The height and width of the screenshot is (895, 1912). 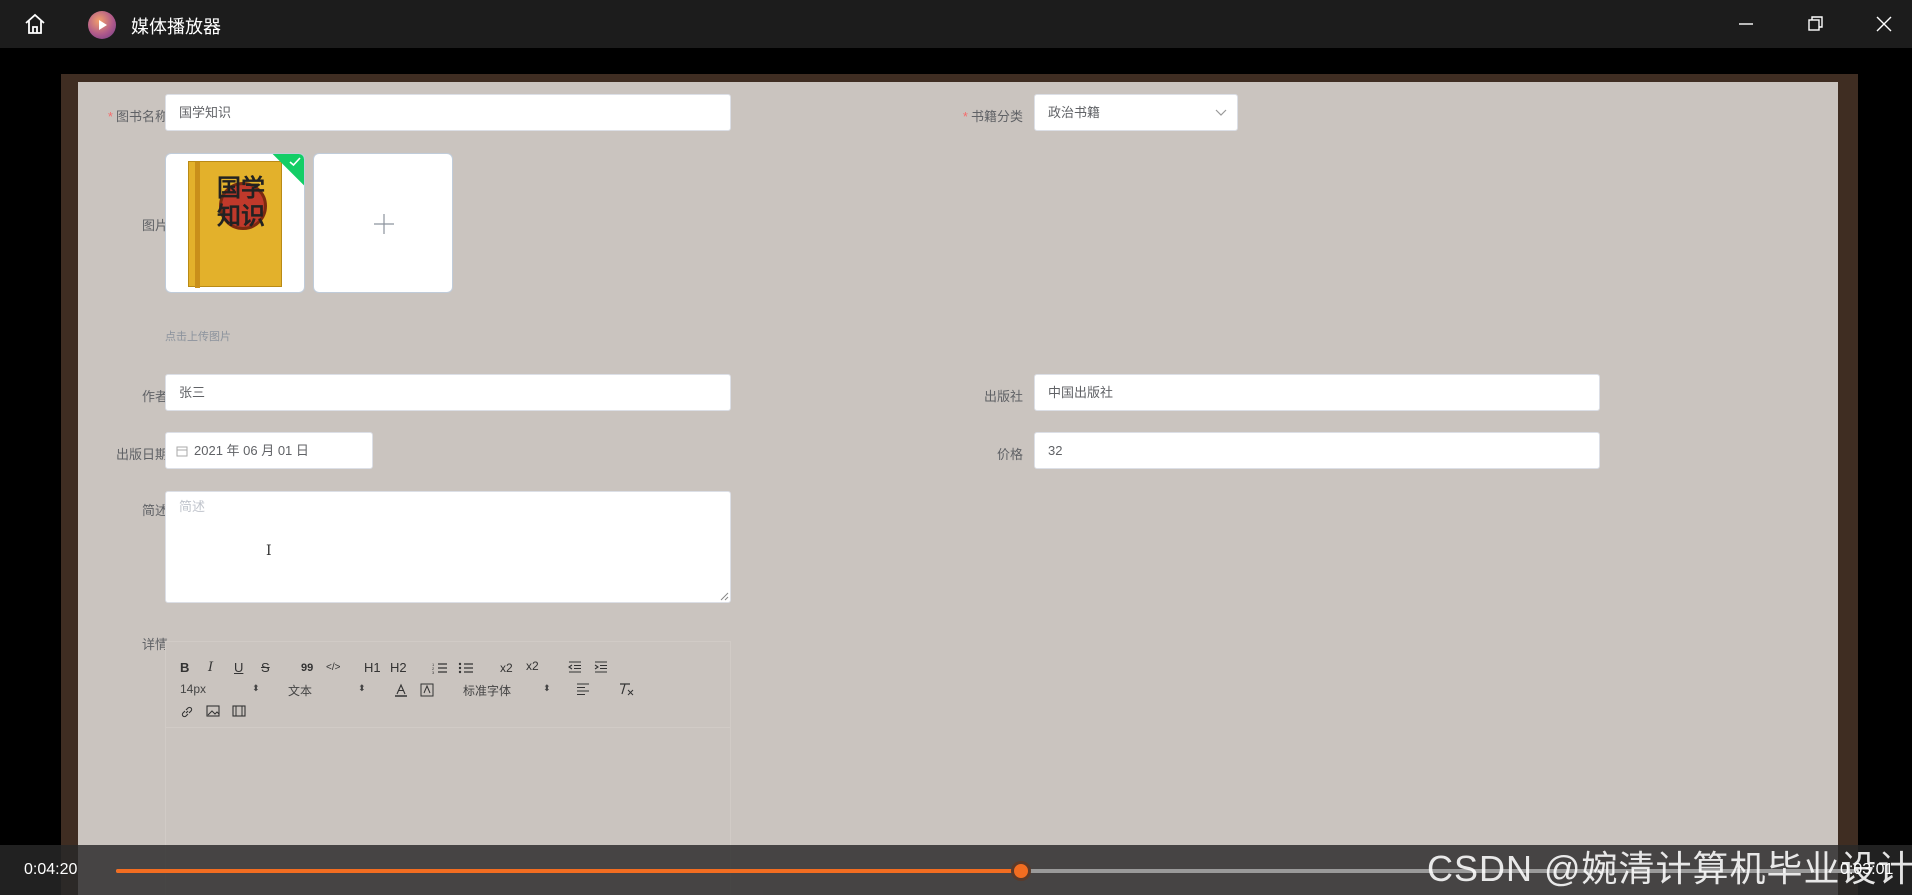 I want to click on text-cursor-icon: I, so click(x=269, y=551).